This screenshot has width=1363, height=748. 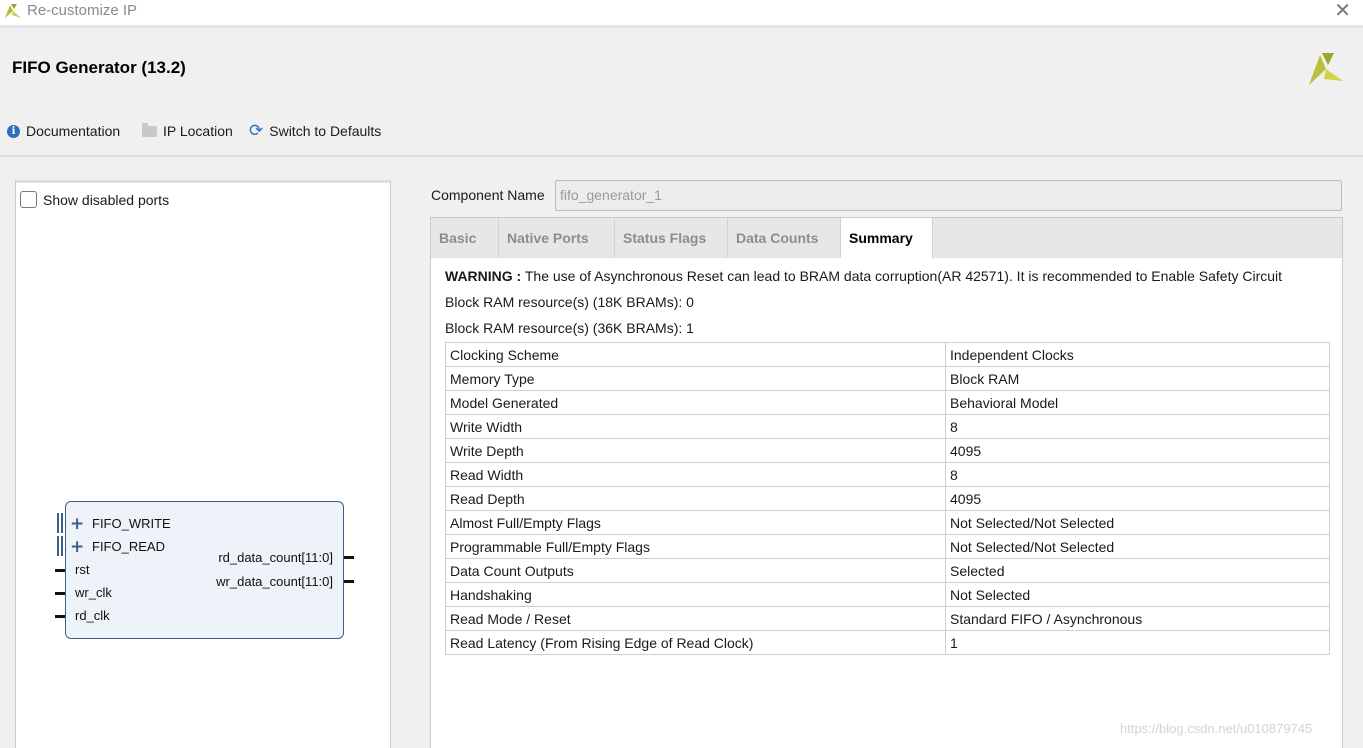 I want to click on table-row: Model Generated Behavioral Model, so click(x=887, y=402).